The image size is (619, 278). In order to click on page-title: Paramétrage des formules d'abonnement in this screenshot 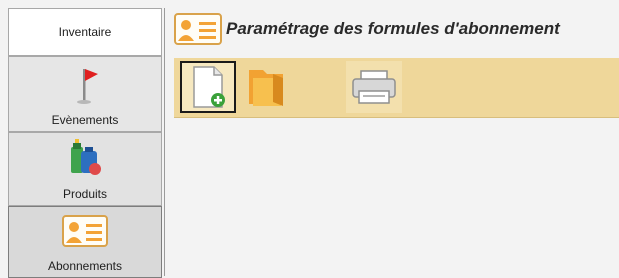, I will do `click(393, 28)`.